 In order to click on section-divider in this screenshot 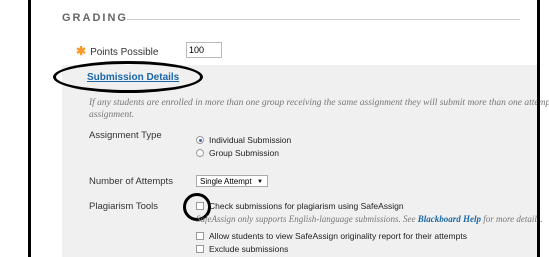, I will do `click(323, 19)`.